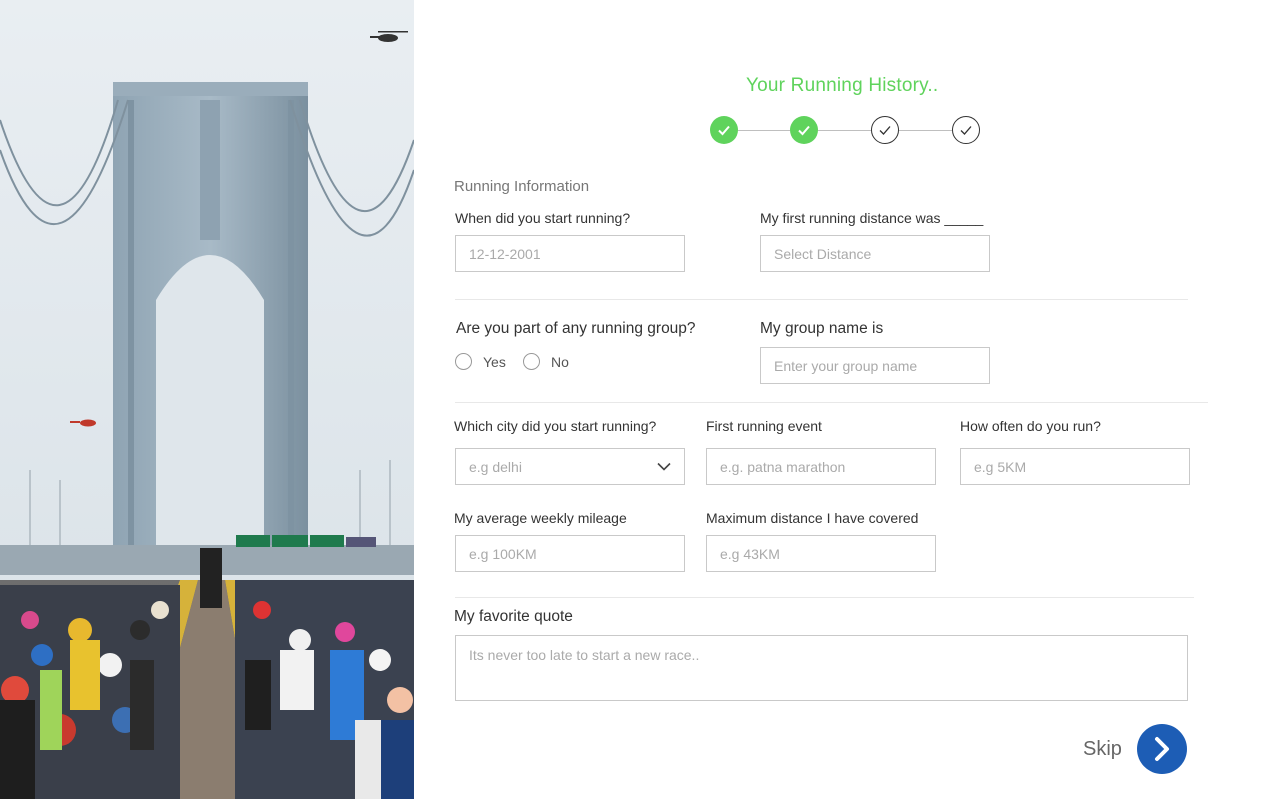 The width and height of the screenshot is (1280, 799). What do you see at coordinates (560, 361) in the screenshot?
I see `radio-no-label: No` at bounding box center [560, 361].